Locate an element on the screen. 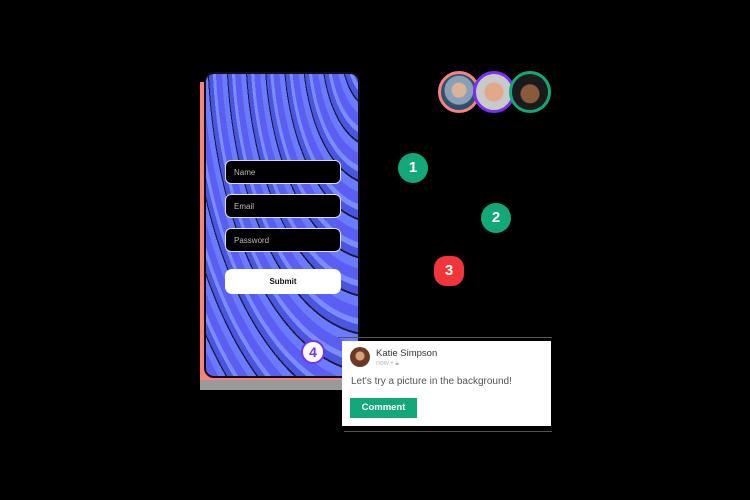  marker-3: 3 is located at coordinates (449, 271).